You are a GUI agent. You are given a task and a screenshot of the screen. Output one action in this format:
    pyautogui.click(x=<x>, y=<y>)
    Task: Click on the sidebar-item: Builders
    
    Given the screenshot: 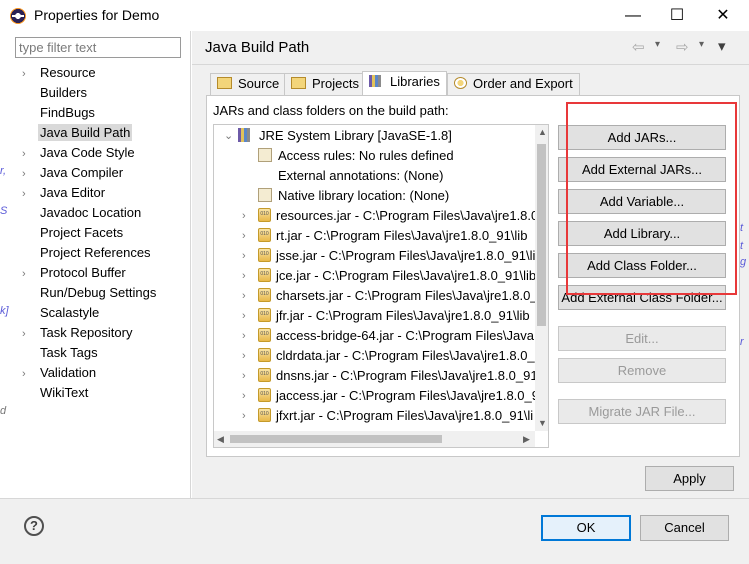 What is the action you would take?
    pyautogui.click(x=55, y=93)
    